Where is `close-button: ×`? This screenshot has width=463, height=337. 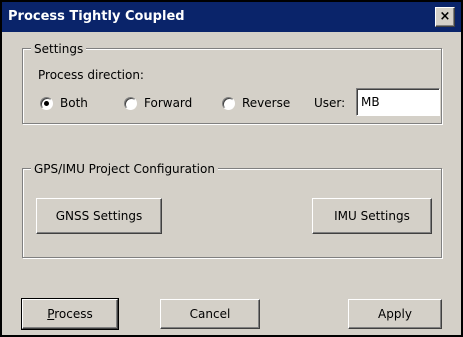 close-button: × is located at coordinates (445, 17).